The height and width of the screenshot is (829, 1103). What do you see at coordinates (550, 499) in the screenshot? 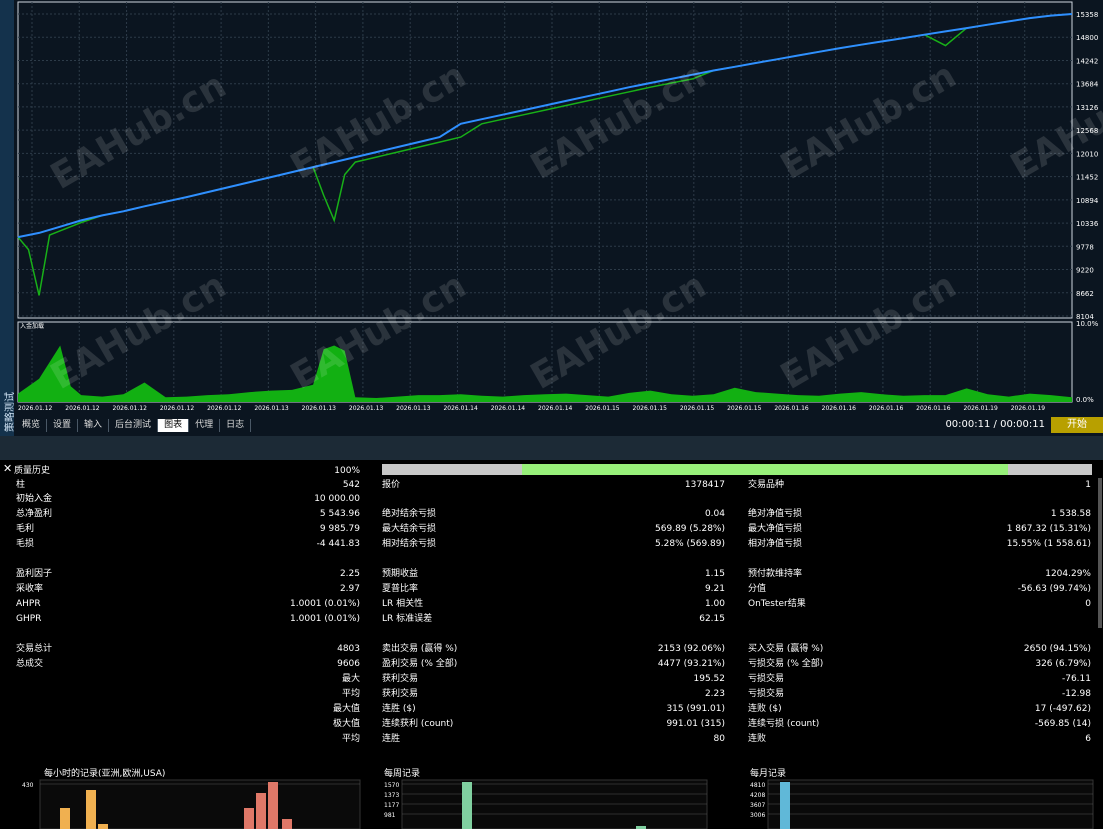
I see `stats-row: 初始入金 10 000.00` at bounding box center [550, 499].